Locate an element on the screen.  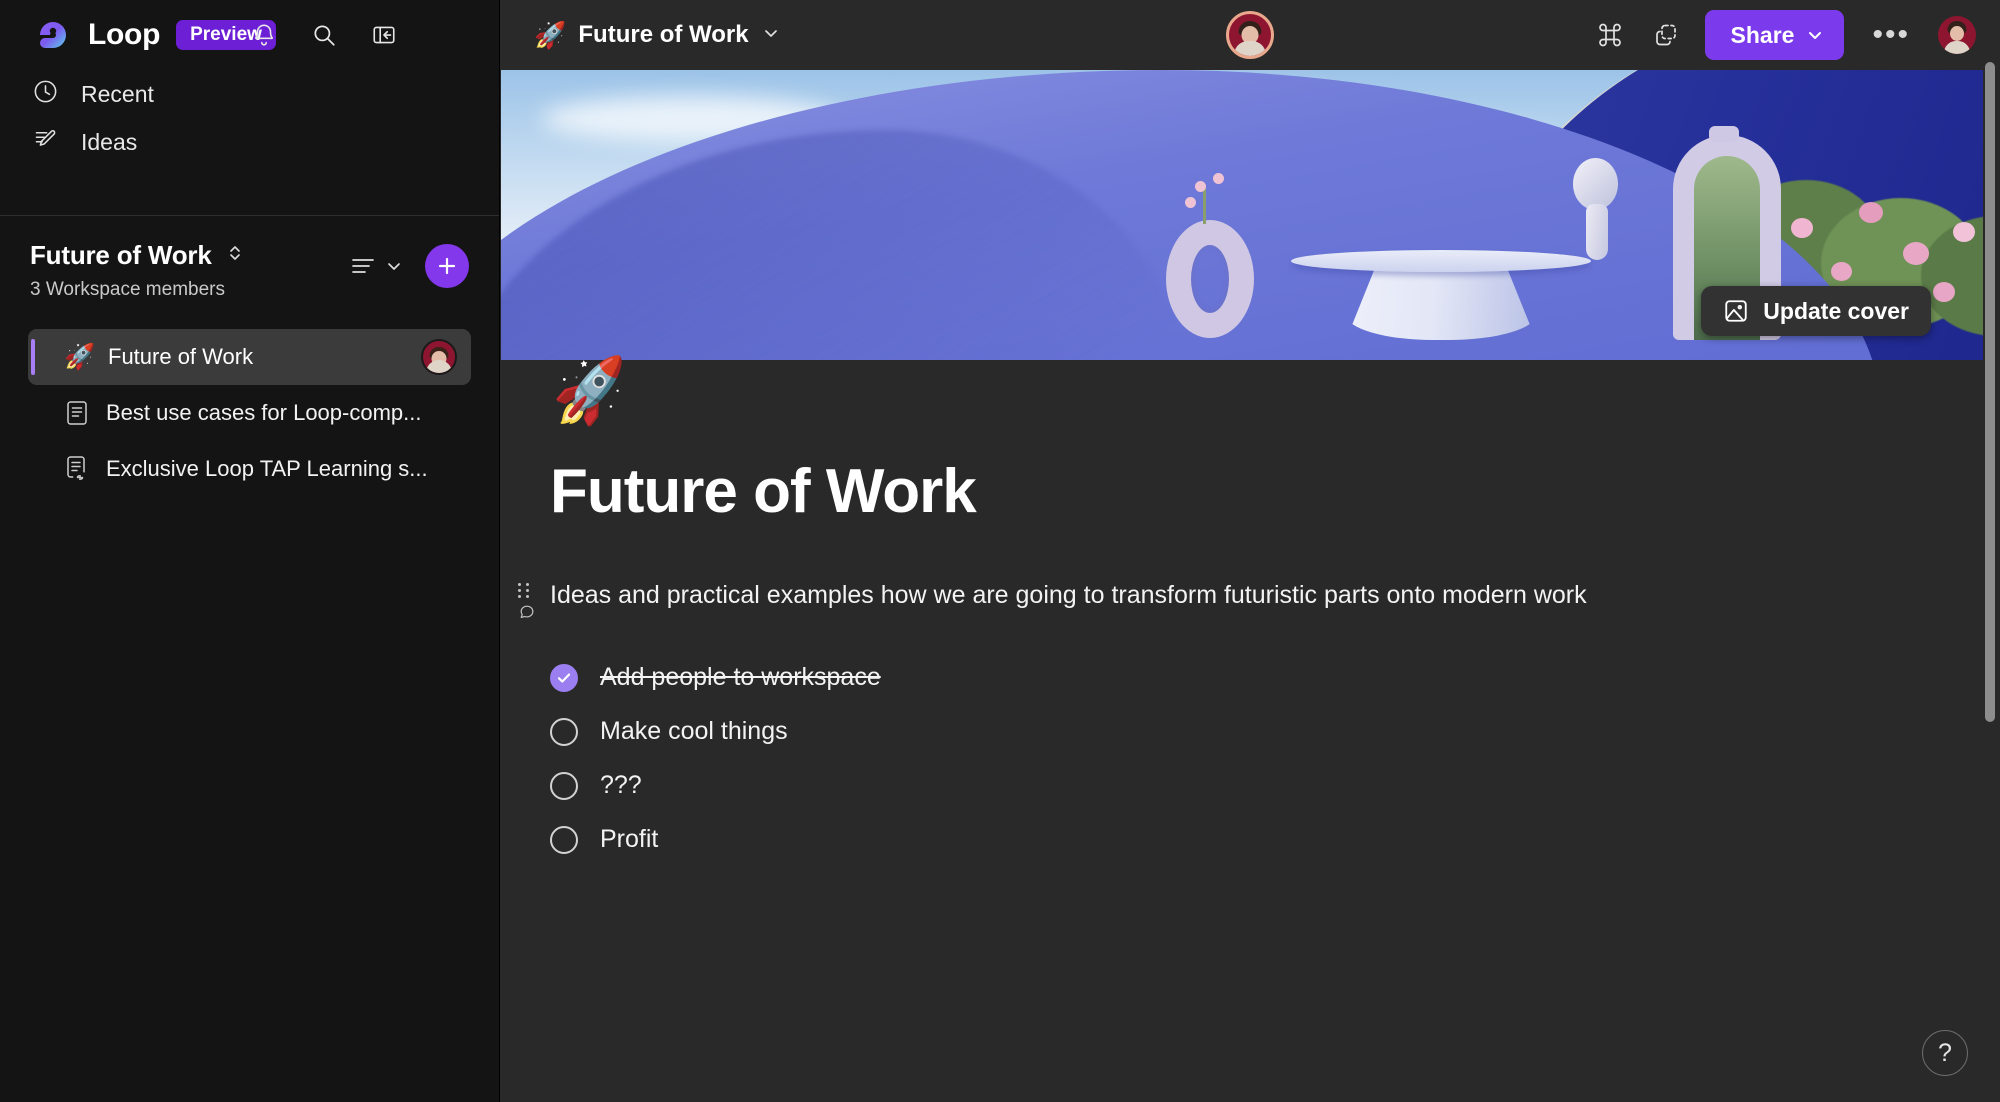
apps-grid-icon is located at coordinates (1610, 35).